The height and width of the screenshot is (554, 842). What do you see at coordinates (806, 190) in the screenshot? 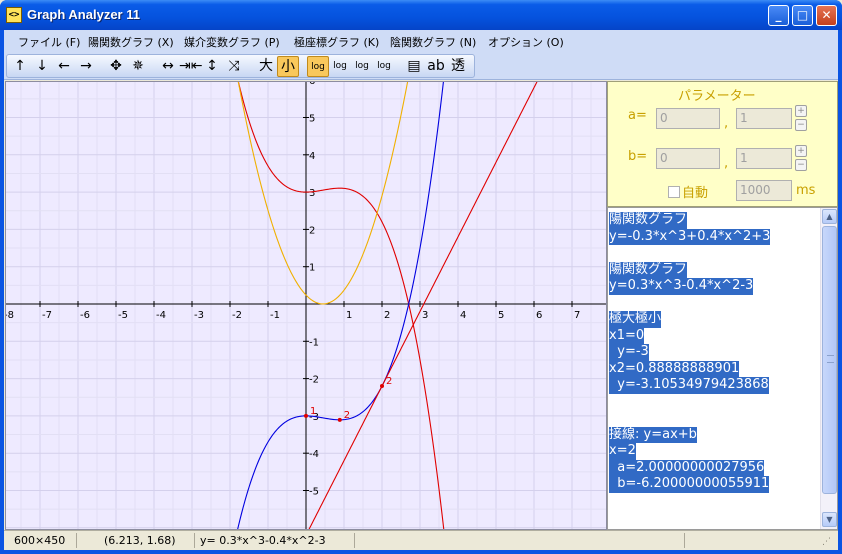
I see `interval-unit: ms` at bounding box center [806, 190].